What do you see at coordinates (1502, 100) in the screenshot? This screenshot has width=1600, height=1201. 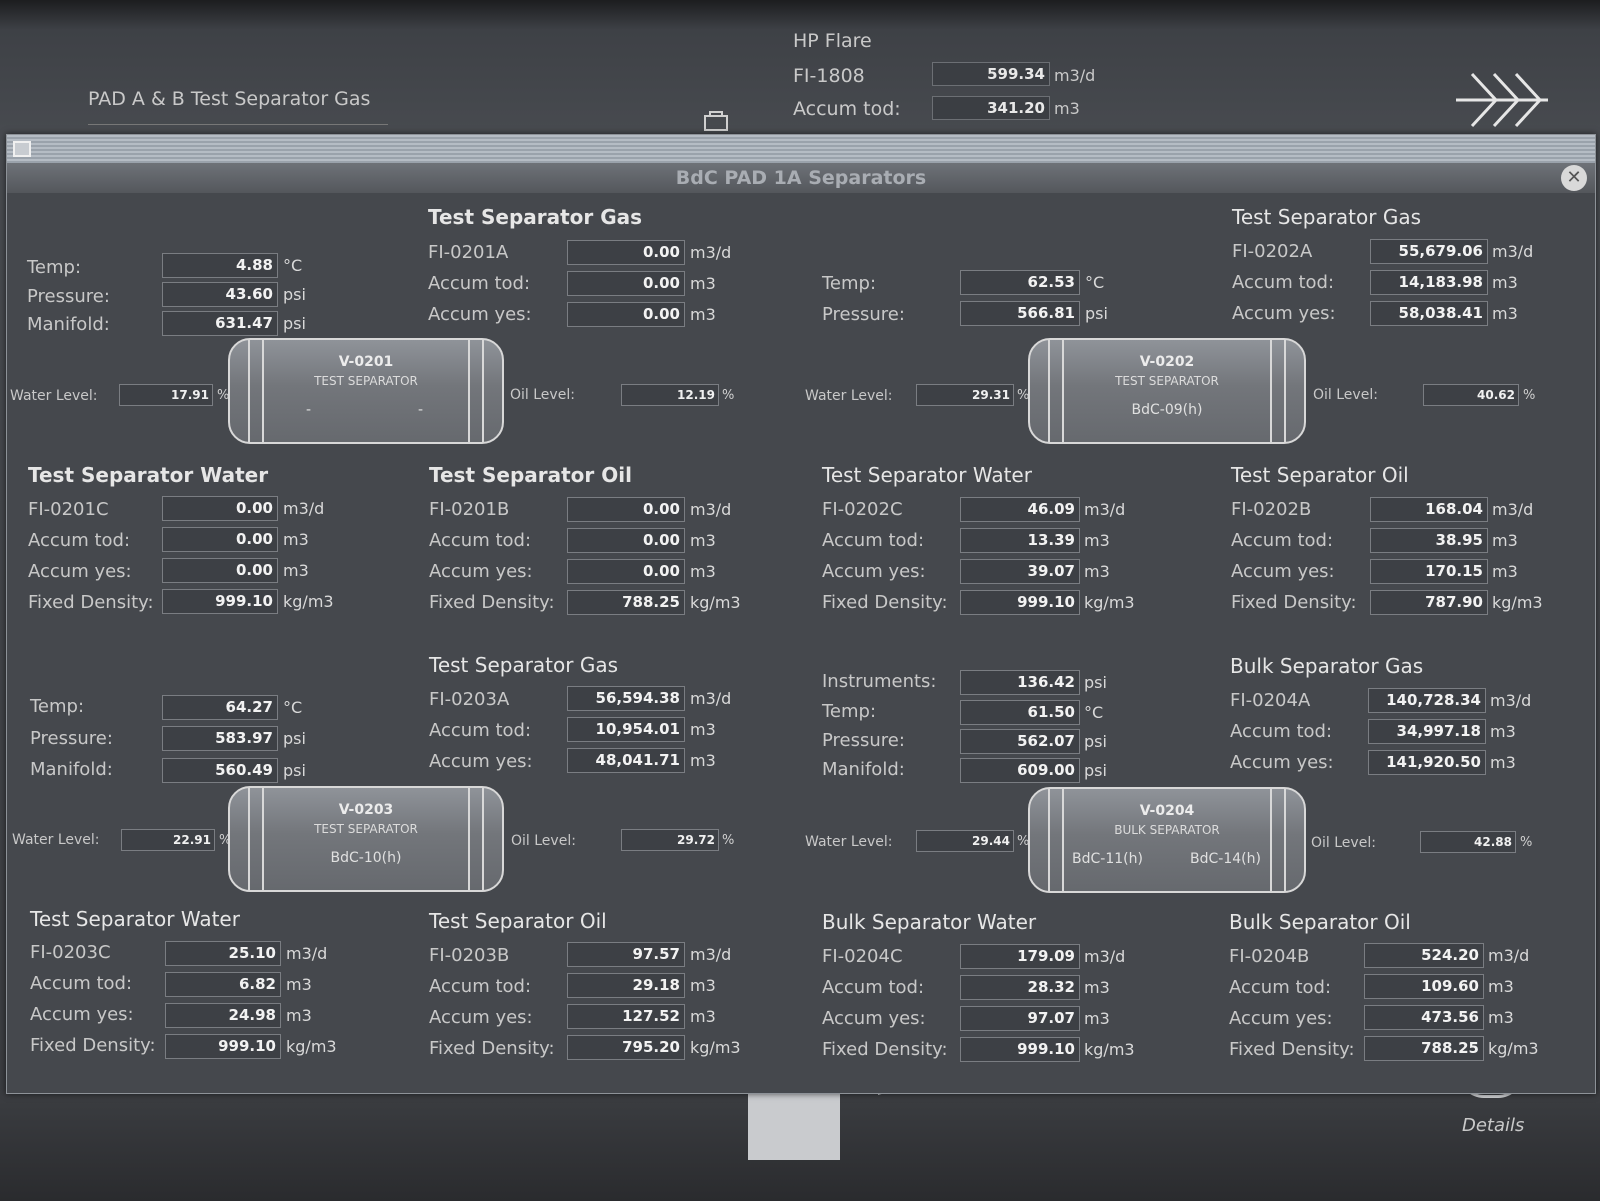 I see `flare-arrows-icon` at bounding box center [1502, 100].